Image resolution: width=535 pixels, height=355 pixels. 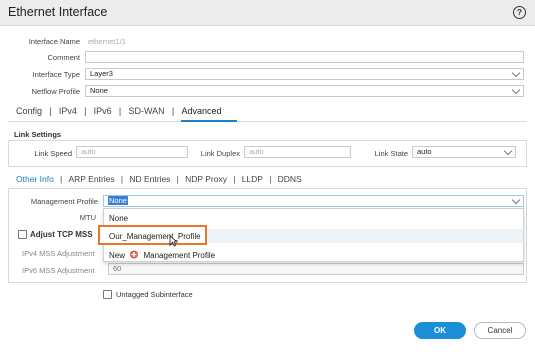 I want to click on untagged-subinterface-checkbox, so click(x=107, y=294).